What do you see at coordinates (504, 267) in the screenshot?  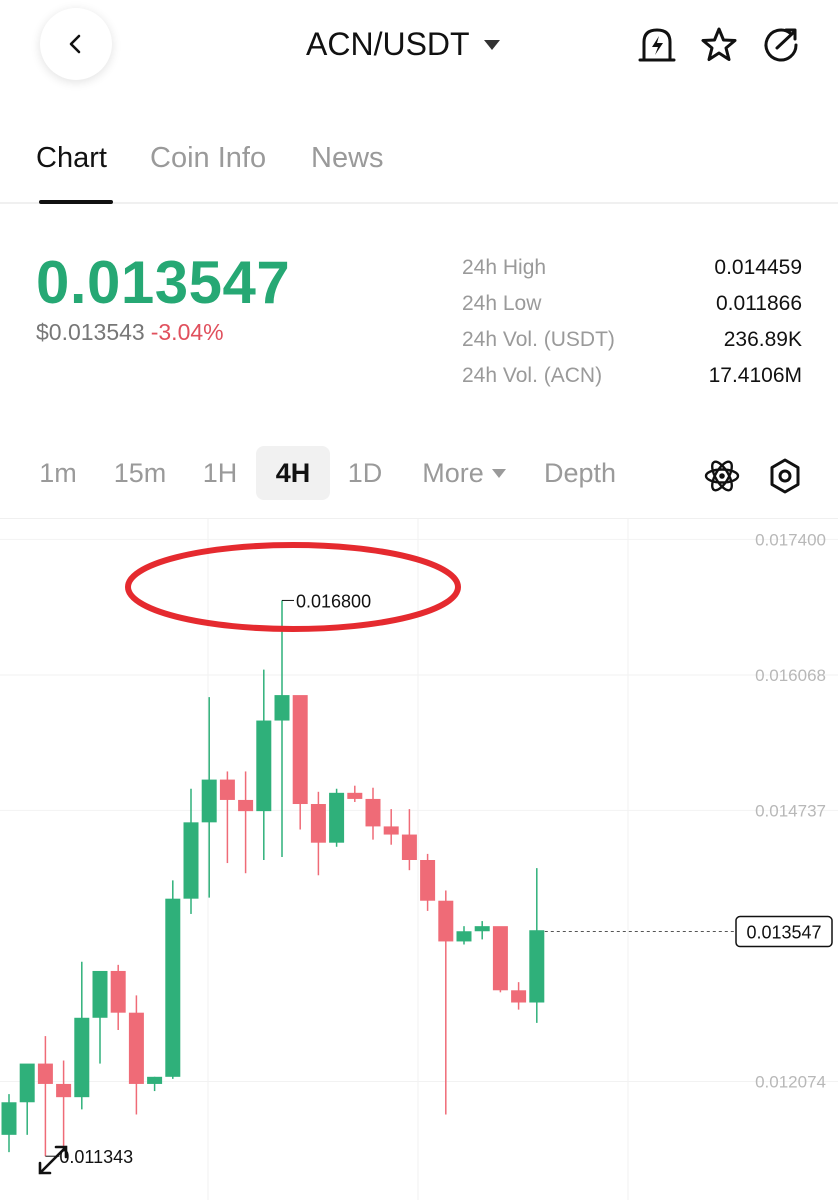 I see `stat-label: 24h High` at bounding box center [504, 267].